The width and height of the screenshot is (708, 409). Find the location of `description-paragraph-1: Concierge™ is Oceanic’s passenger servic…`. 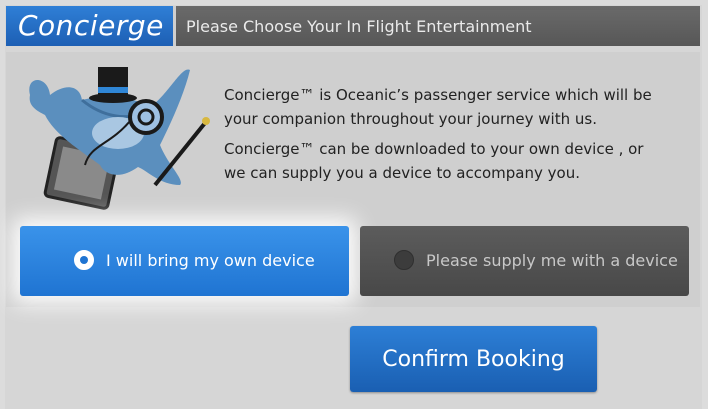

description-paragraph-1: Concierge™ is Oceanic’s passenger servic… is located at coordinates (438, 107).